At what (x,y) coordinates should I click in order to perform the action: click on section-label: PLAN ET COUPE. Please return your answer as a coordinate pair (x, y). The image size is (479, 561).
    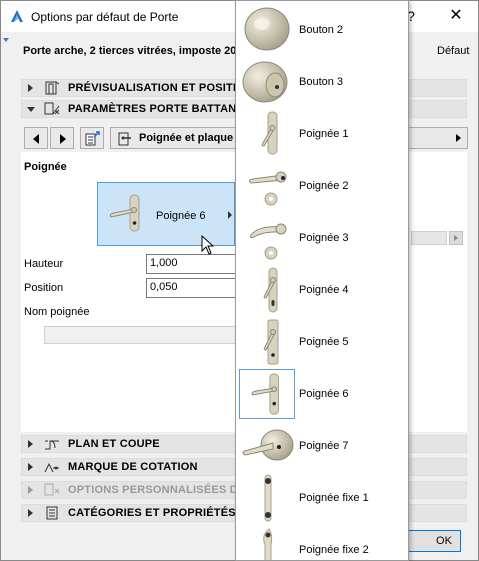
    Looking at the image, I should click on (114, 444).